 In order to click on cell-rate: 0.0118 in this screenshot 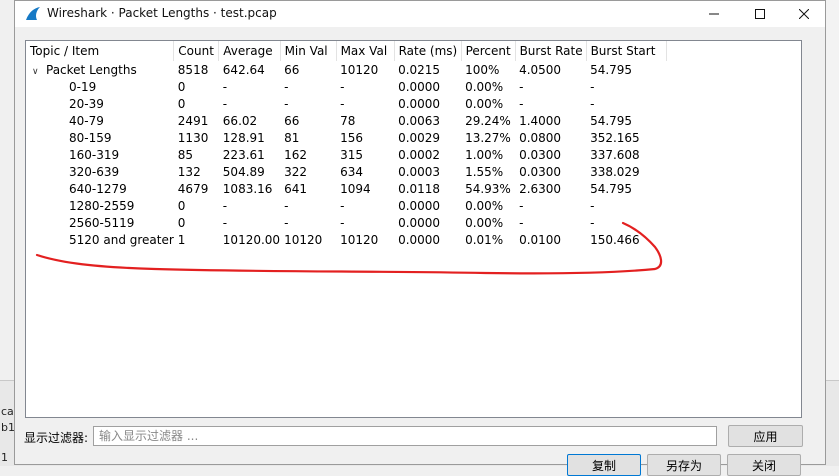, I will do `click(419, 188)`.